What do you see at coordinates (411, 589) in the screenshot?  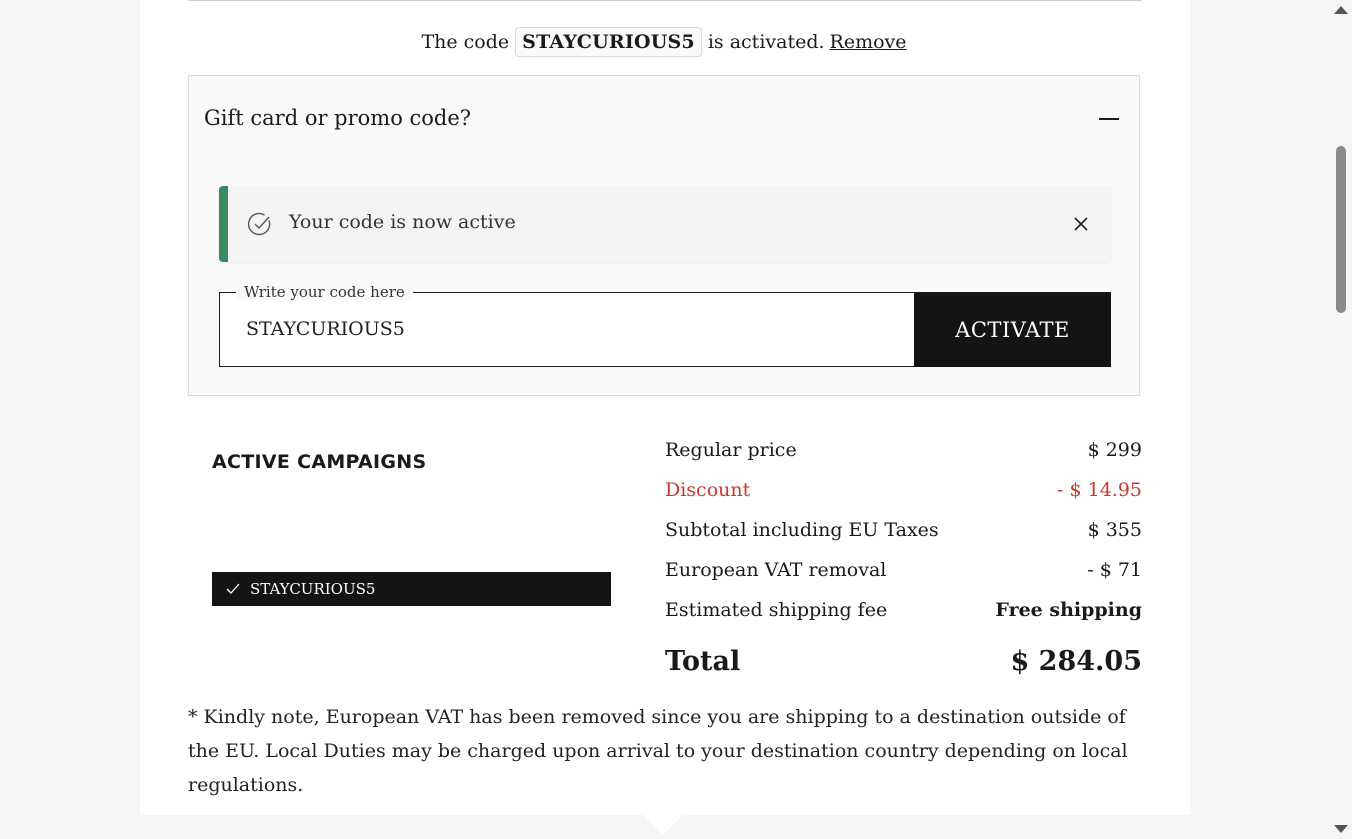 I see `campaign-tag: STAYCURIOUS5` at bounding box center [411, 589].